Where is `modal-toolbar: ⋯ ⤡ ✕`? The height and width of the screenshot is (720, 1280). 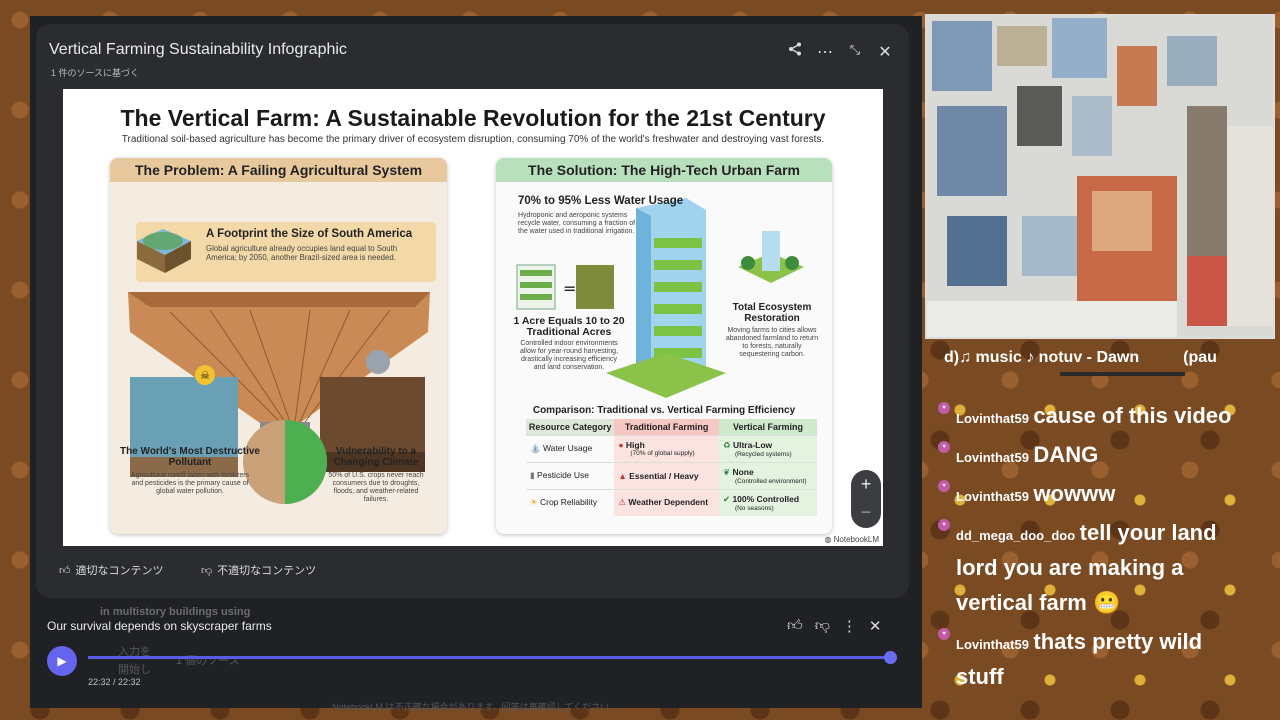 modal-toolbar: ⋯ ⤡ ✕ is located at coordinates (840, 52).